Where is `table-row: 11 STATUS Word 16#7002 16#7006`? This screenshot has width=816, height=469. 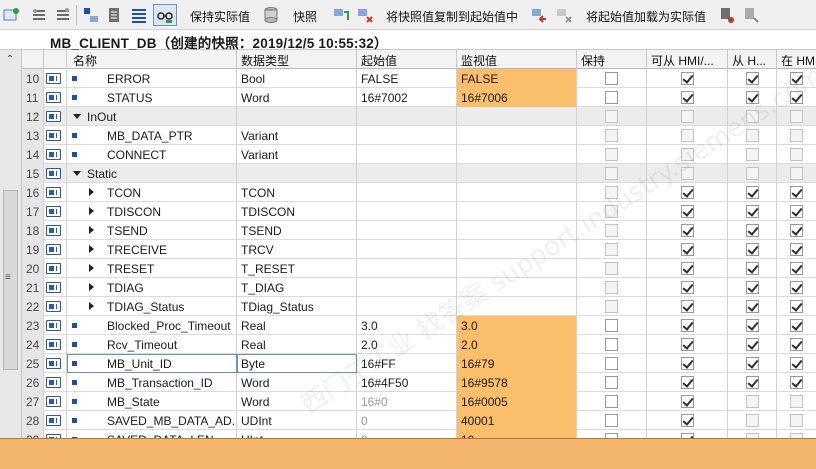
table-row: 11 STATUS Word 16#7002 16#7006 is located at coordinates (419, 97).